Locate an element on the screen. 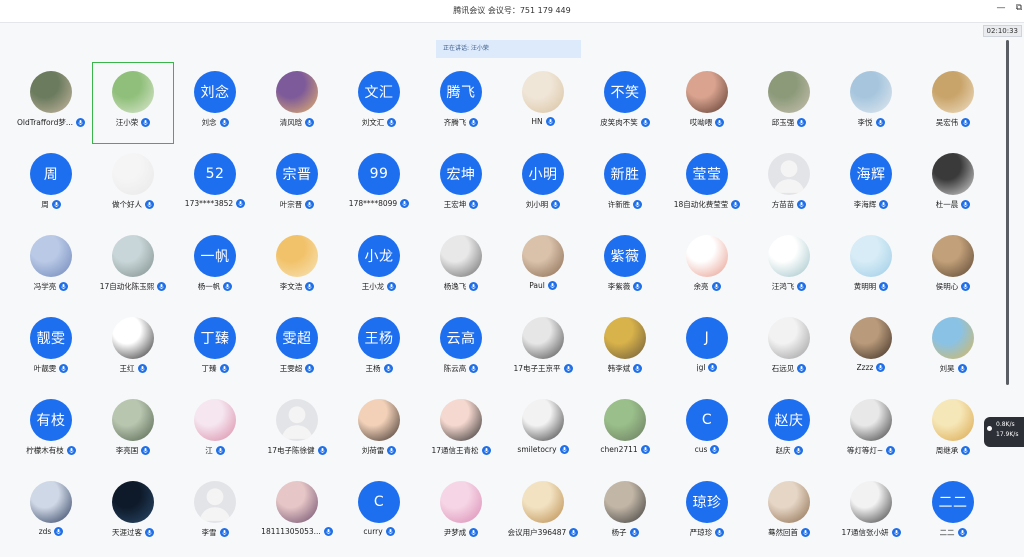 This screenshot has width=1024, height=557. participant-tile: 侯明心 is located at coordinates (953, 267).